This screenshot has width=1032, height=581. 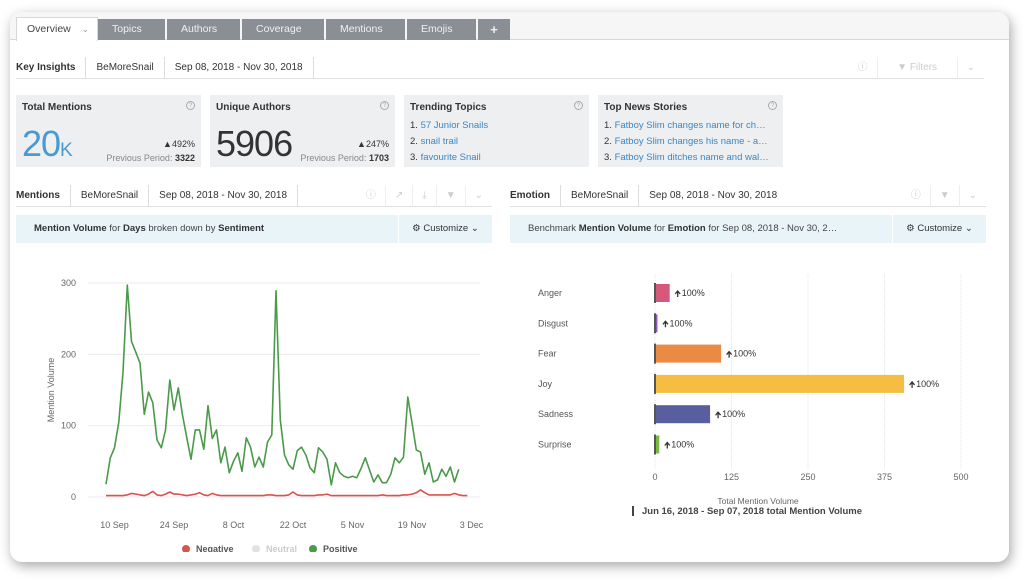 I want to click on tab-label: Overview, so click(x=49, y=29).